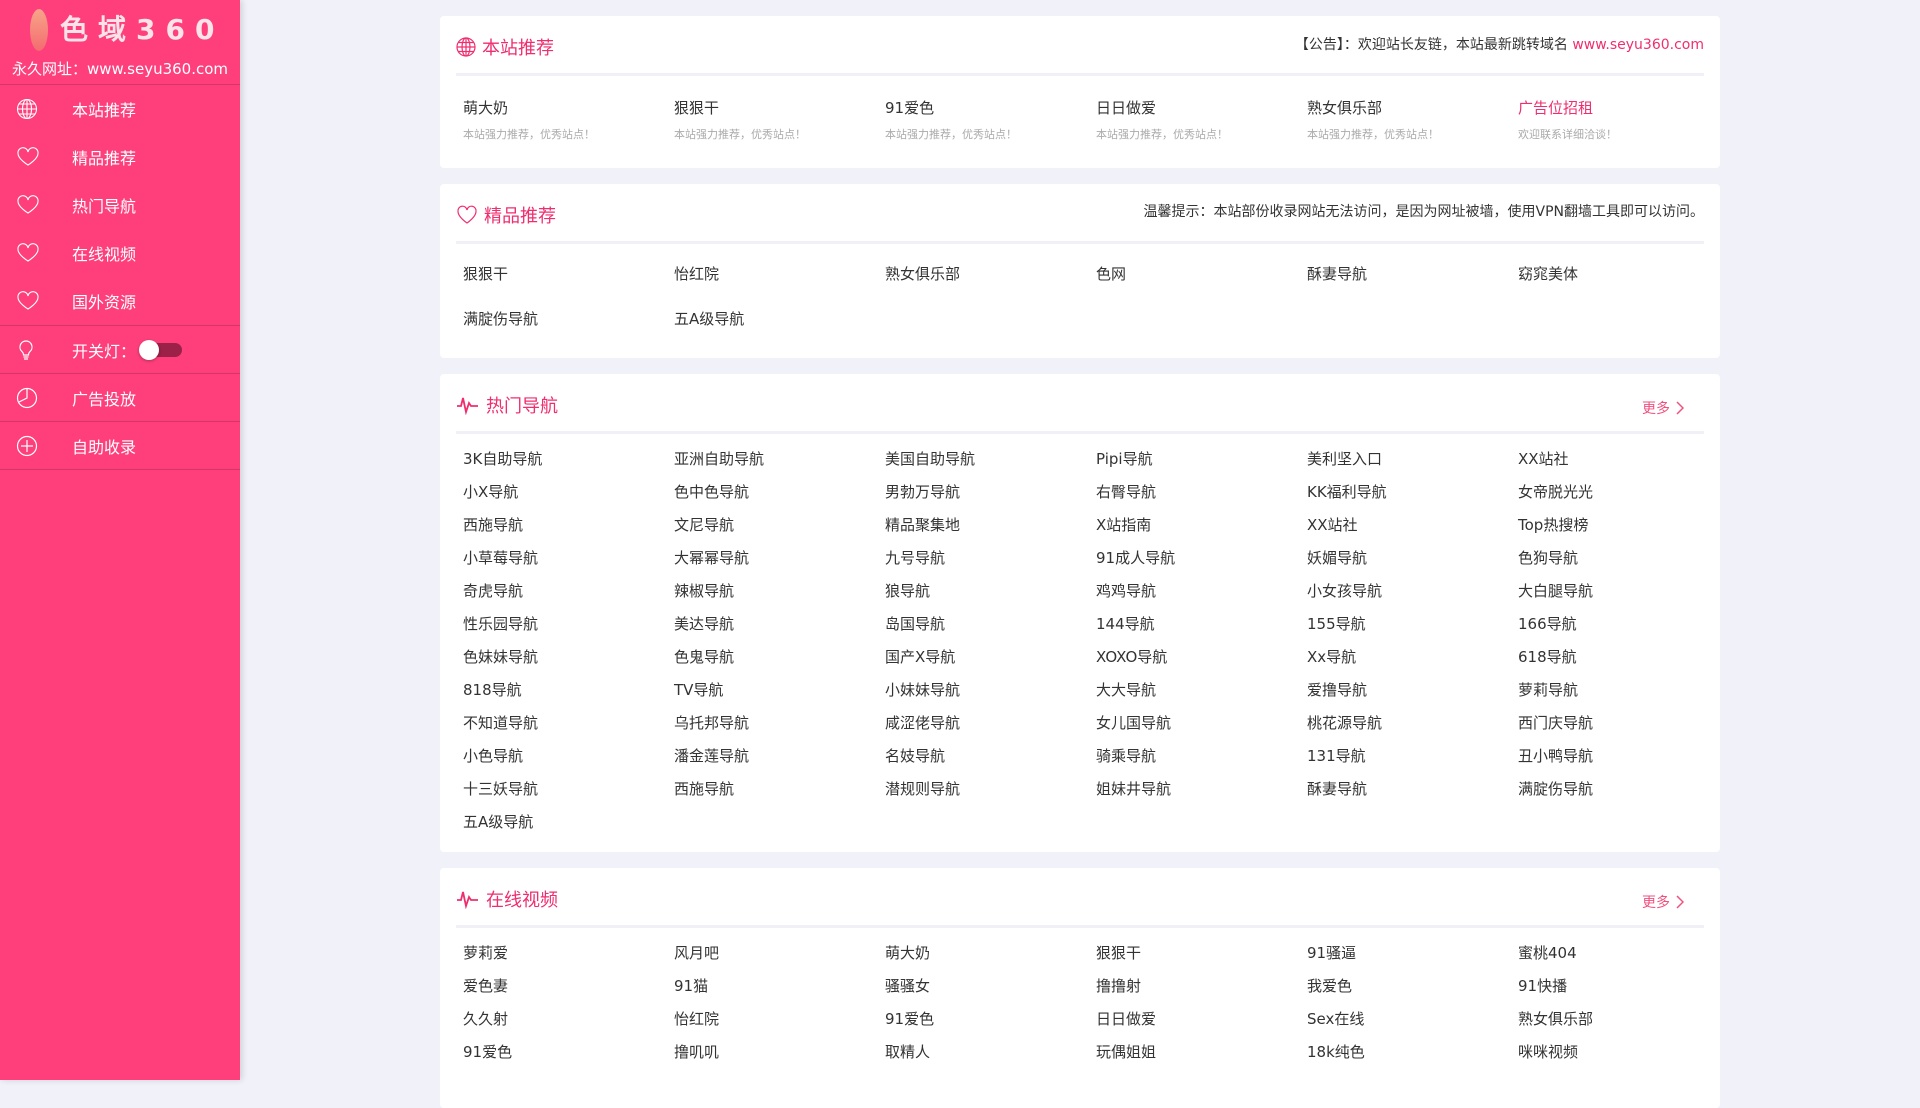 The image size is (1920, 1108). I want to click on site-link: 桃花源导航, so click(1412, 723).